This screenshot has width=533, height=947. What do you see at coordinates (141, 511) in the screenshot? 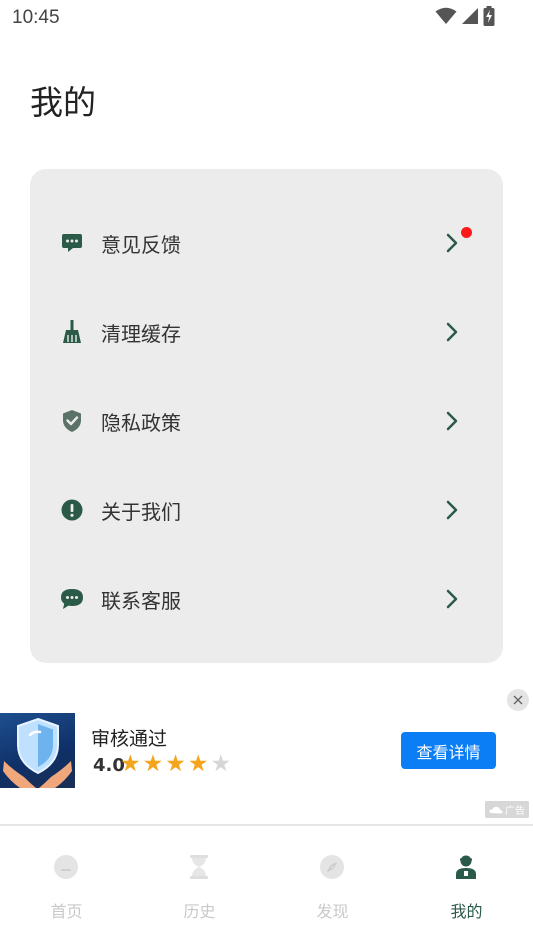
I see `menu-item-label: 关于我们` at bounding box center [141, 511].